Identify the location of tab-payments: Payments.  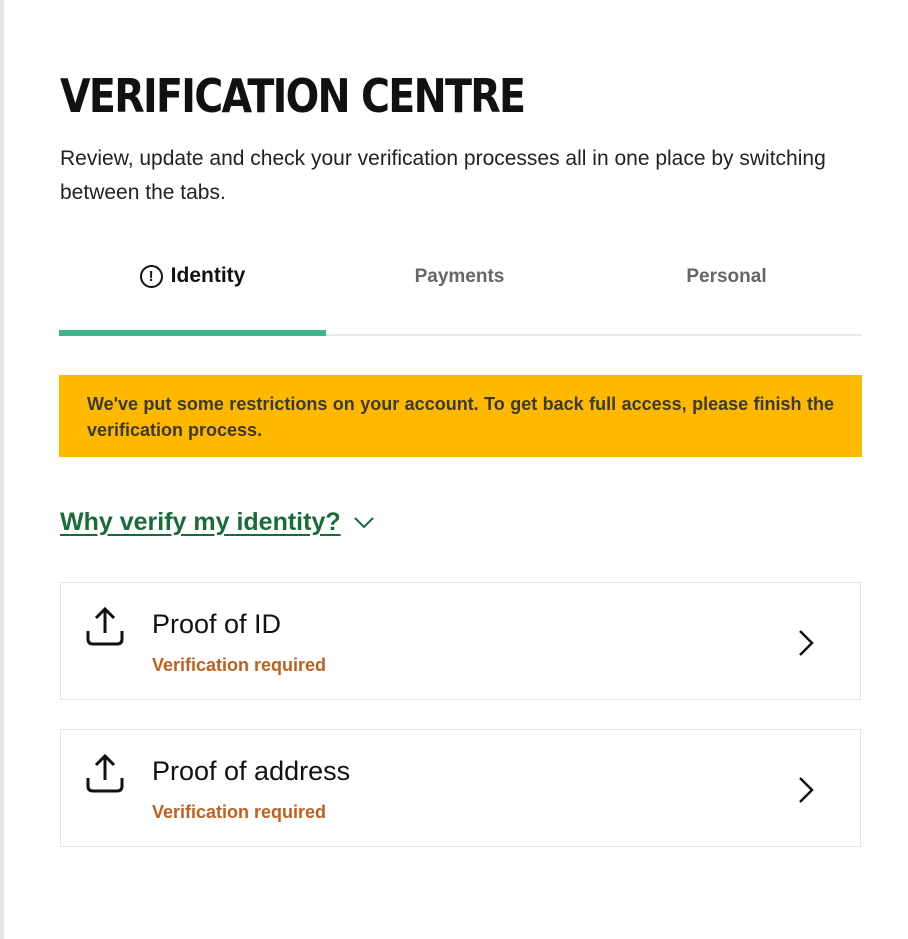
(459, 290).